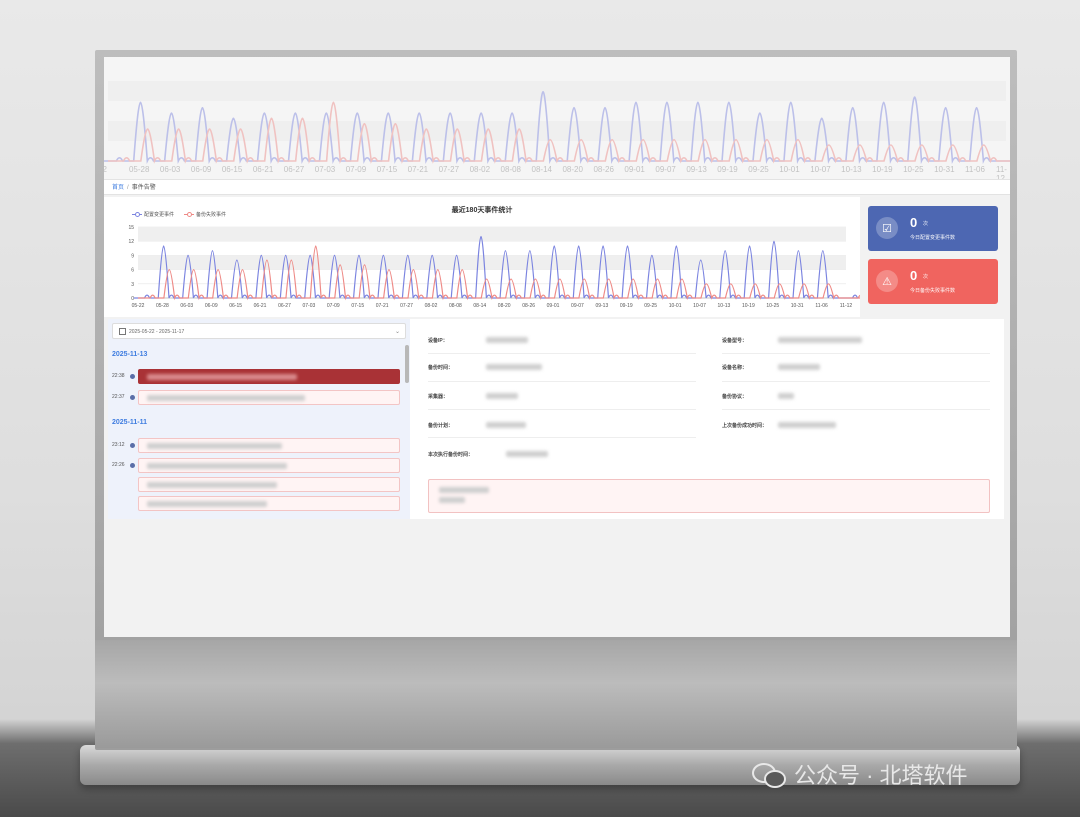  What do you see at coordinates (132, 299) in the screenshot?
I see `y-tick-label: 0` at bounding box center [132, 299].